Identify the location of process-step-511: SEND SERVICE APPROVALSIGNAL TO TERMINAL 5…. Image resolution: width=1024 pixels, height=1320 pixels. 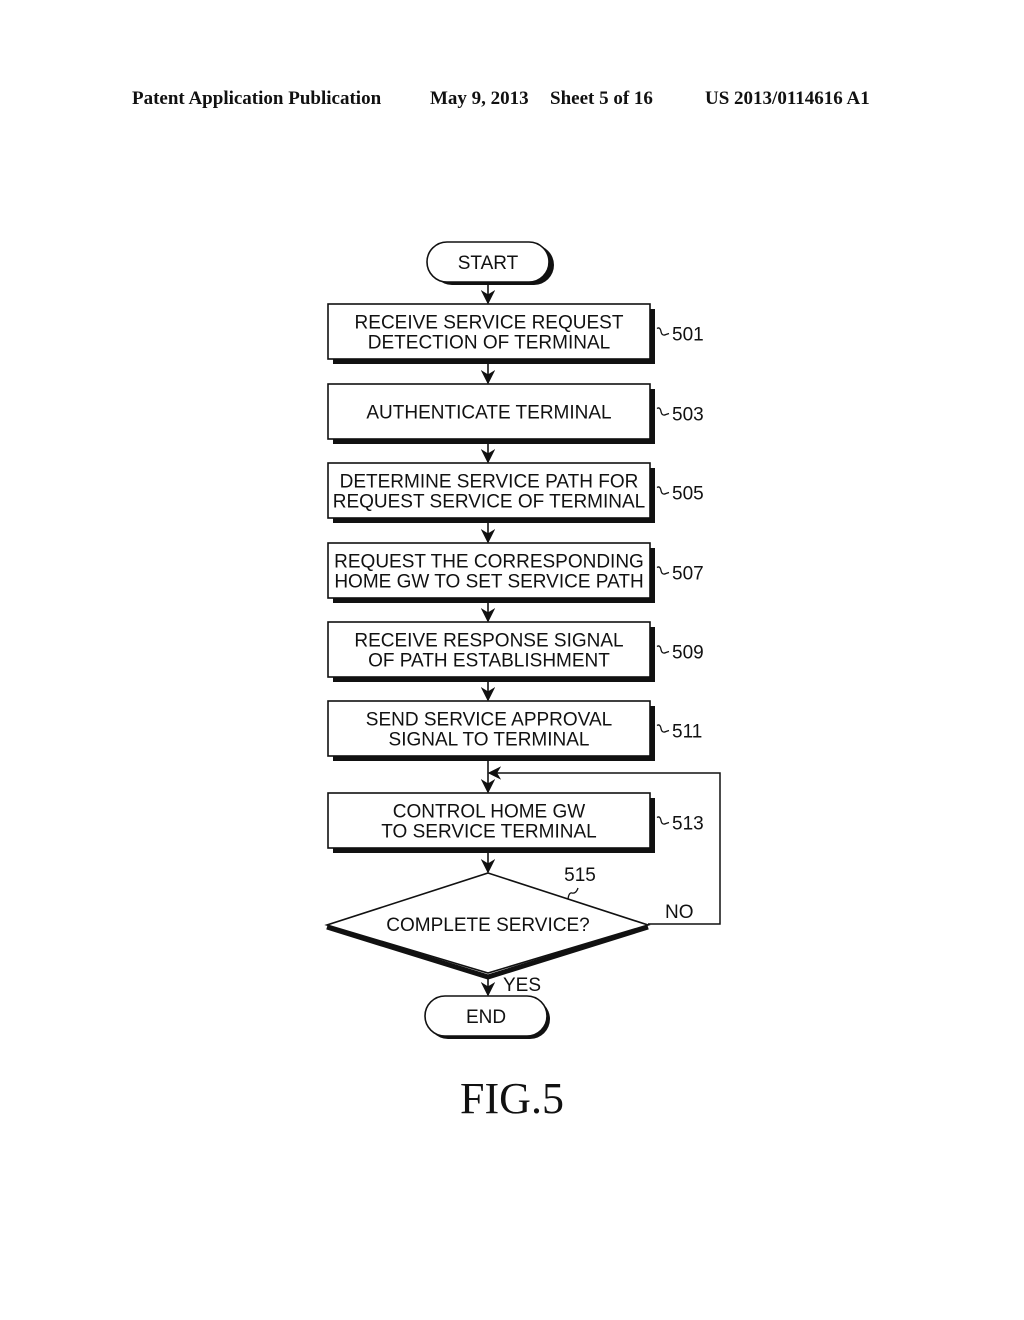
(514, 730).